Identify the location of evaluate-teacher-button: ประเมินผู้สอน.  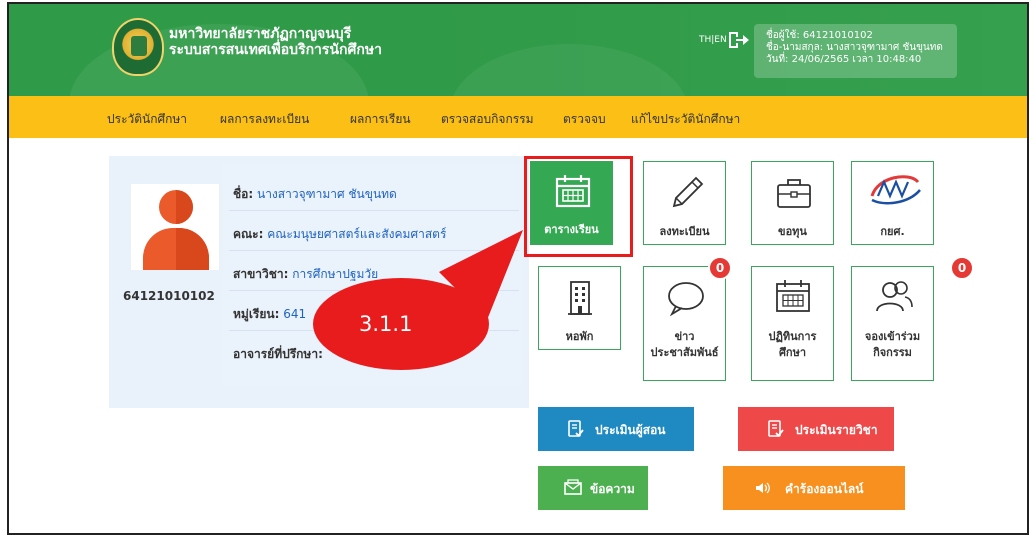
(616, 429).